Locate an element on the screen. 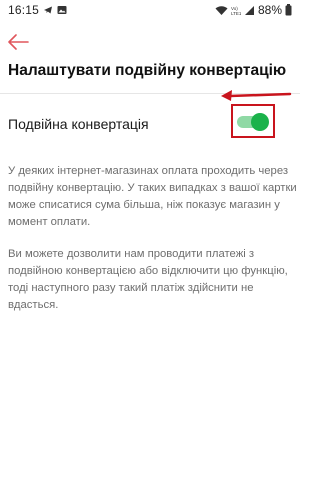 The image size is (320, 487). volte-icon: Vo) LTE1 is located at coordinates (236, 11).